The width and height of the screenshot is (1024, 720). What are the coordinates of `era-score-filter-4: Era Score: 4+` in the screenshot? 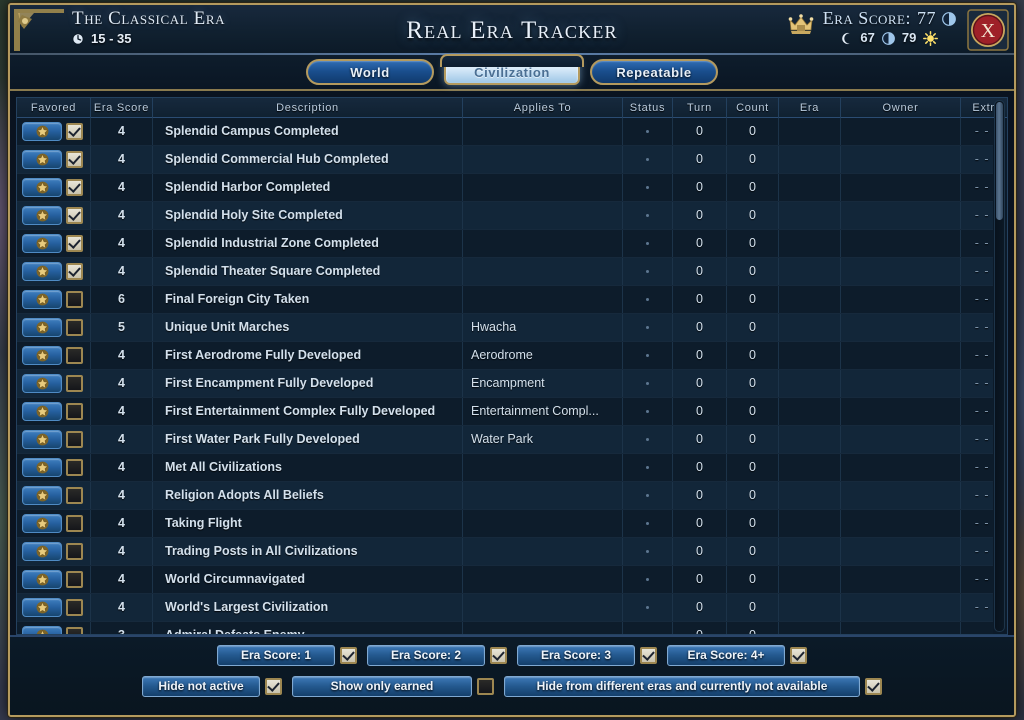 It's located at (737, 655).